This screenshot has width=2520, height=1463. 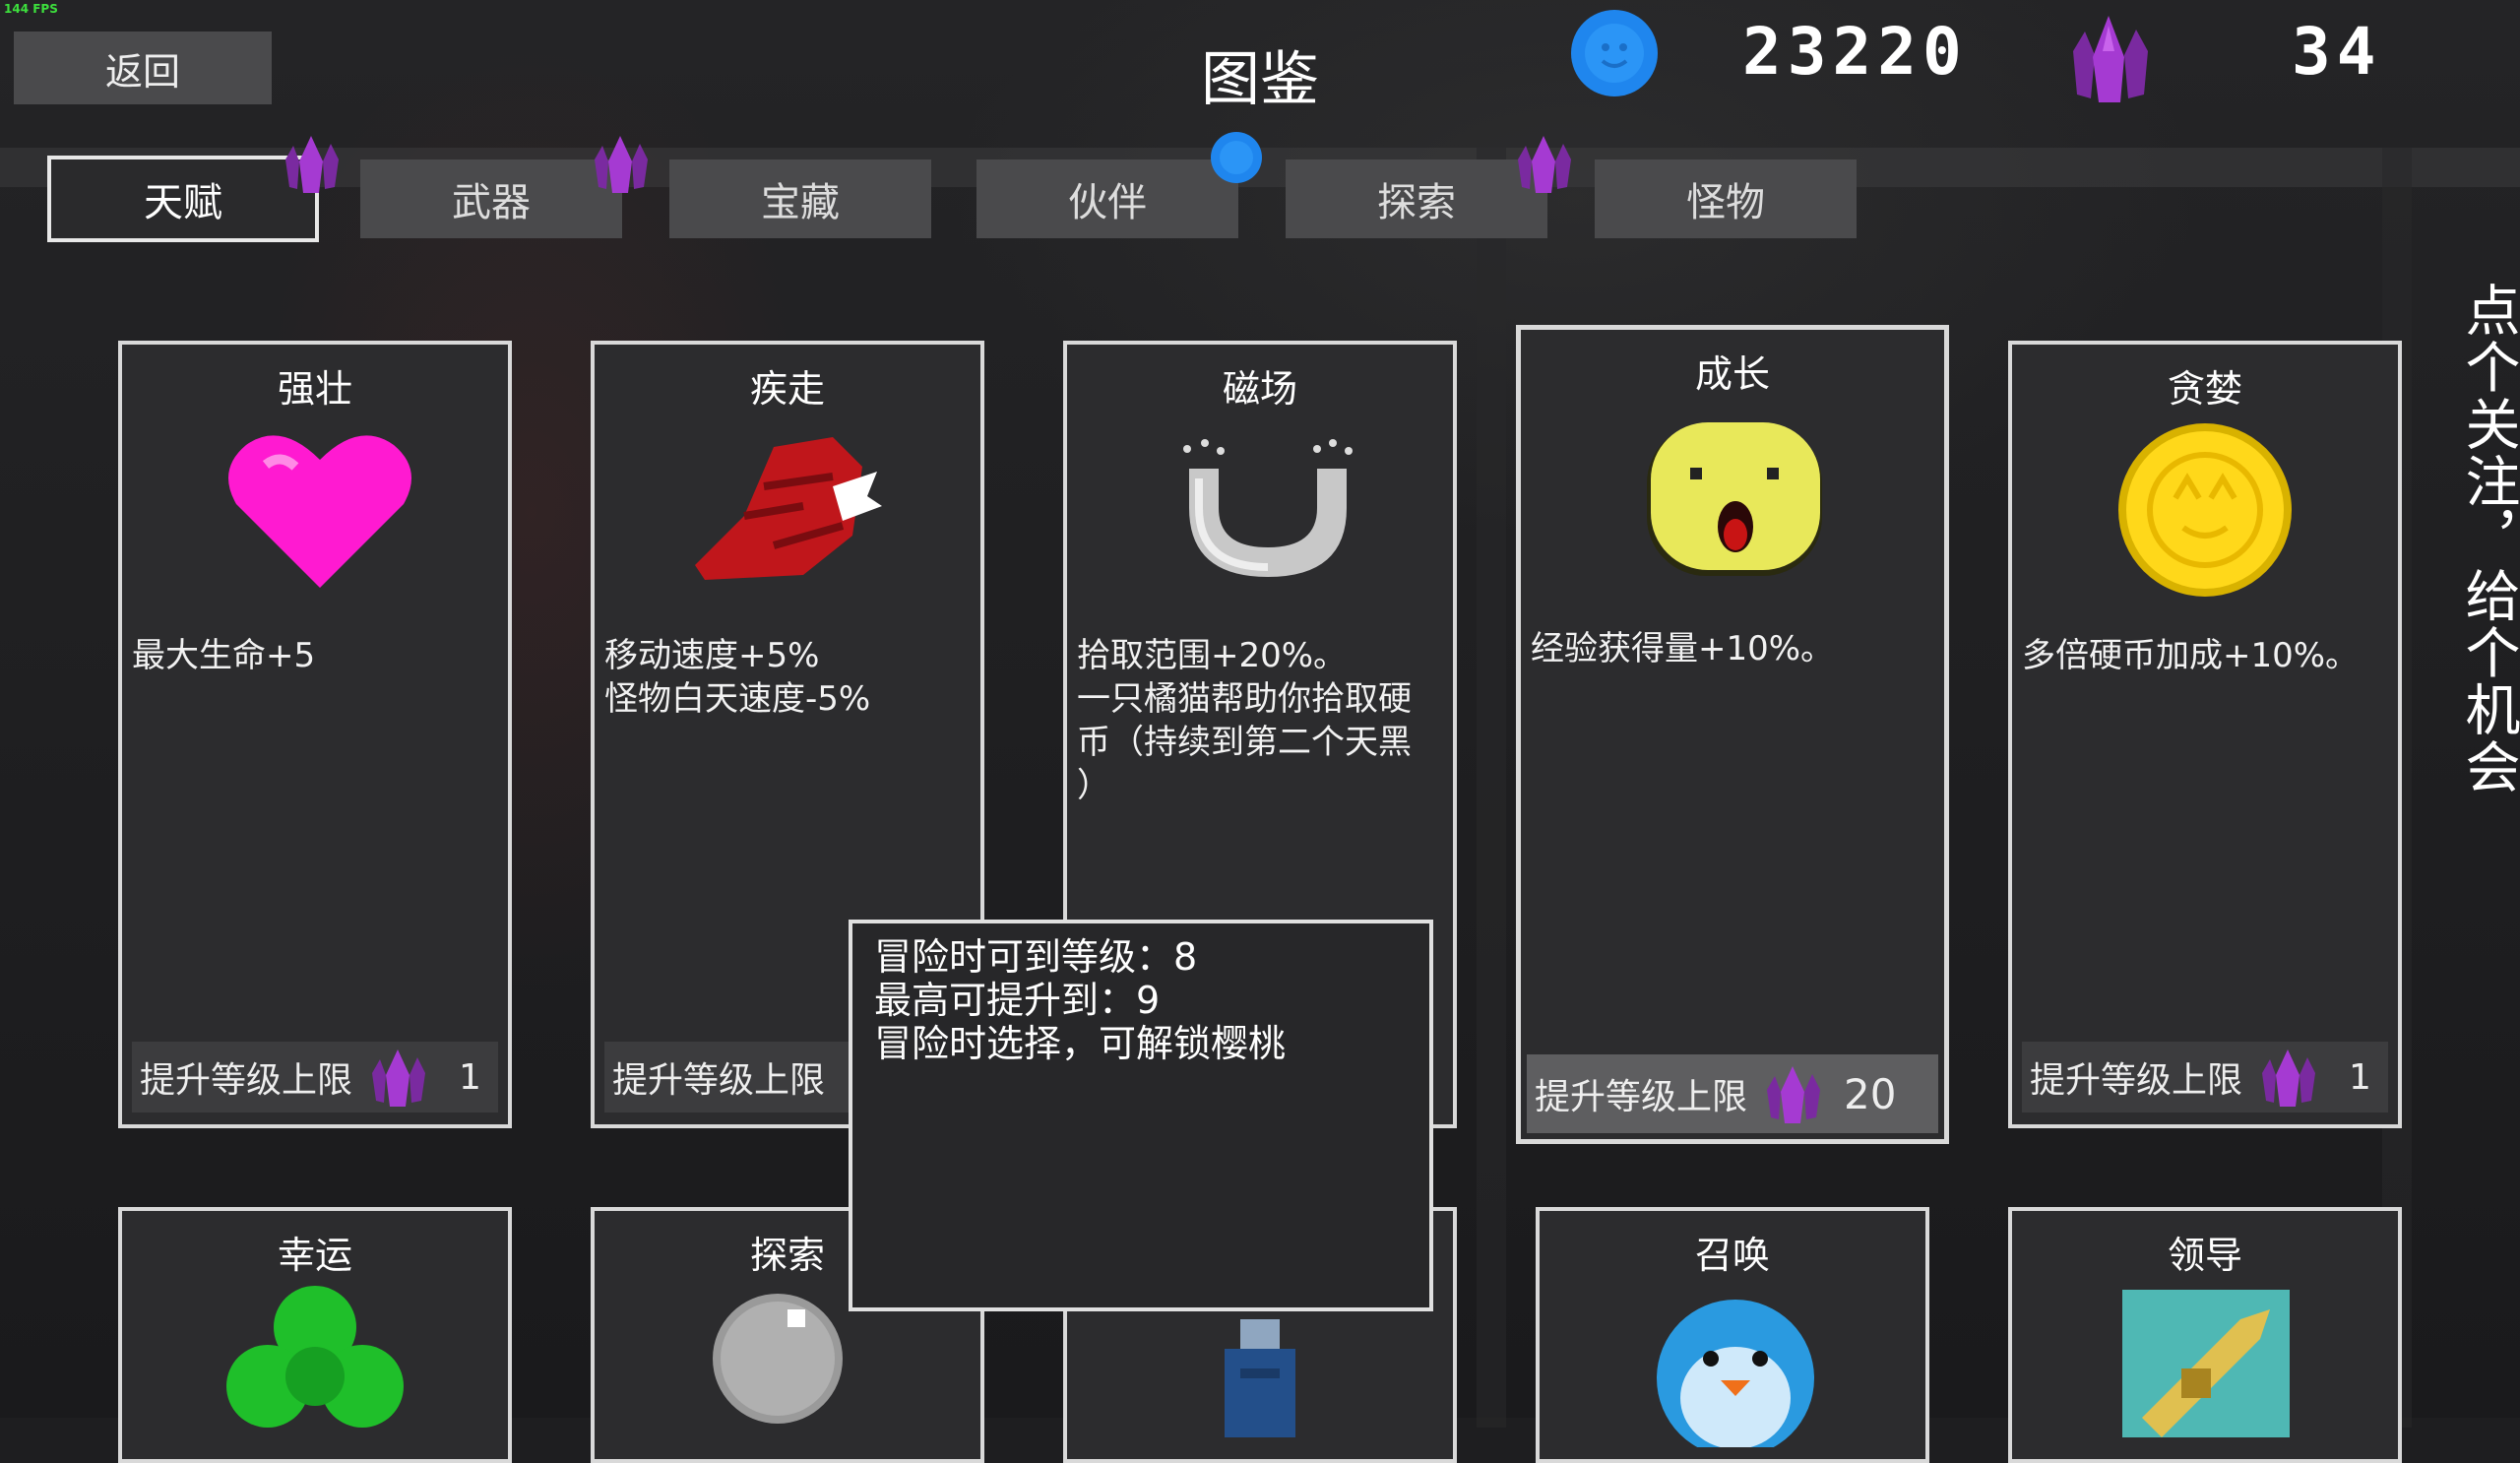 I want to click on tab-weapon: 武器, so click(x=491, y=198).